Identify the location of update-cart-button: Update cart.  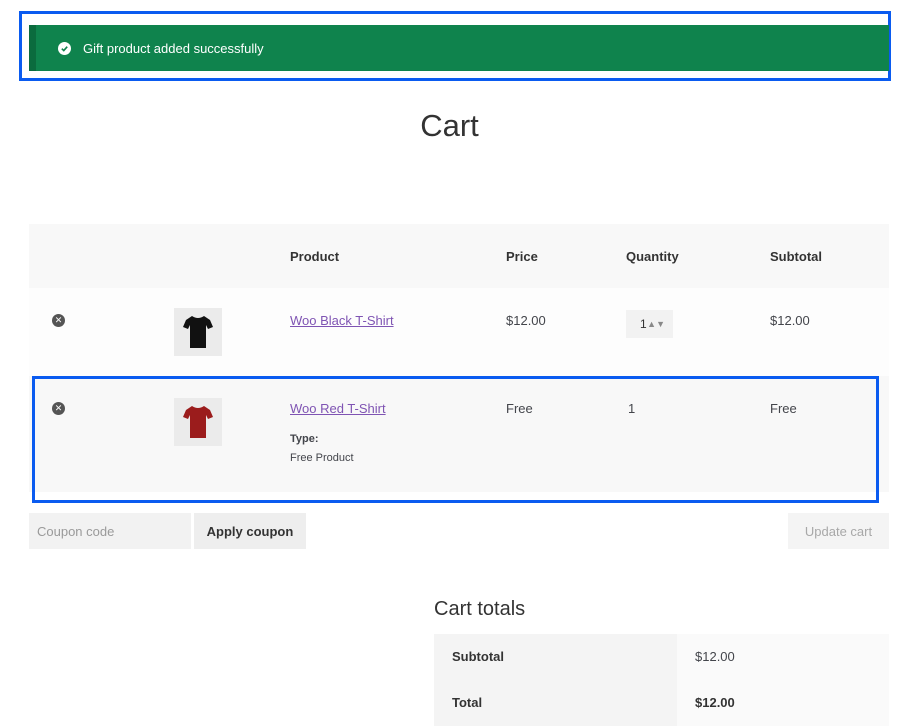
(838, 531).